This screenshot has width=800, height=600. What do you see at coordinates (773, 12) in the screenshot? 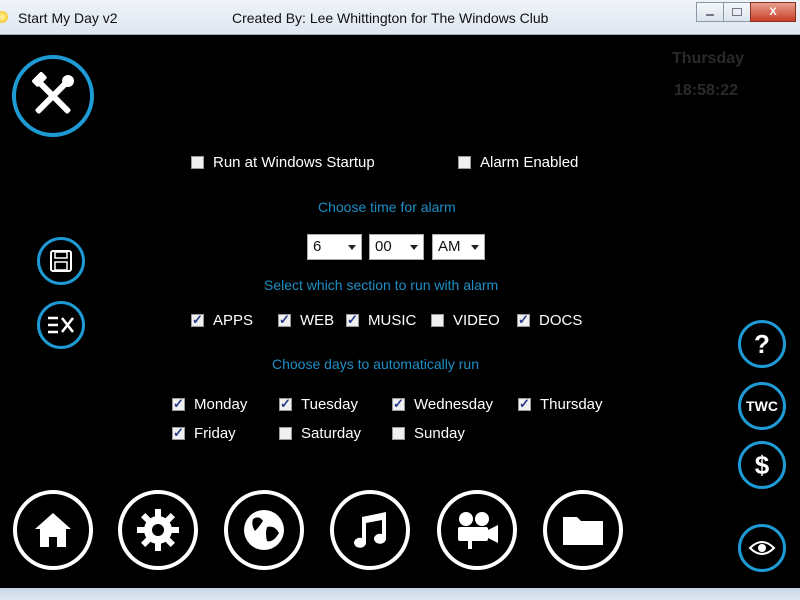
I see `close-button: X` at bounding box center [773, 12].